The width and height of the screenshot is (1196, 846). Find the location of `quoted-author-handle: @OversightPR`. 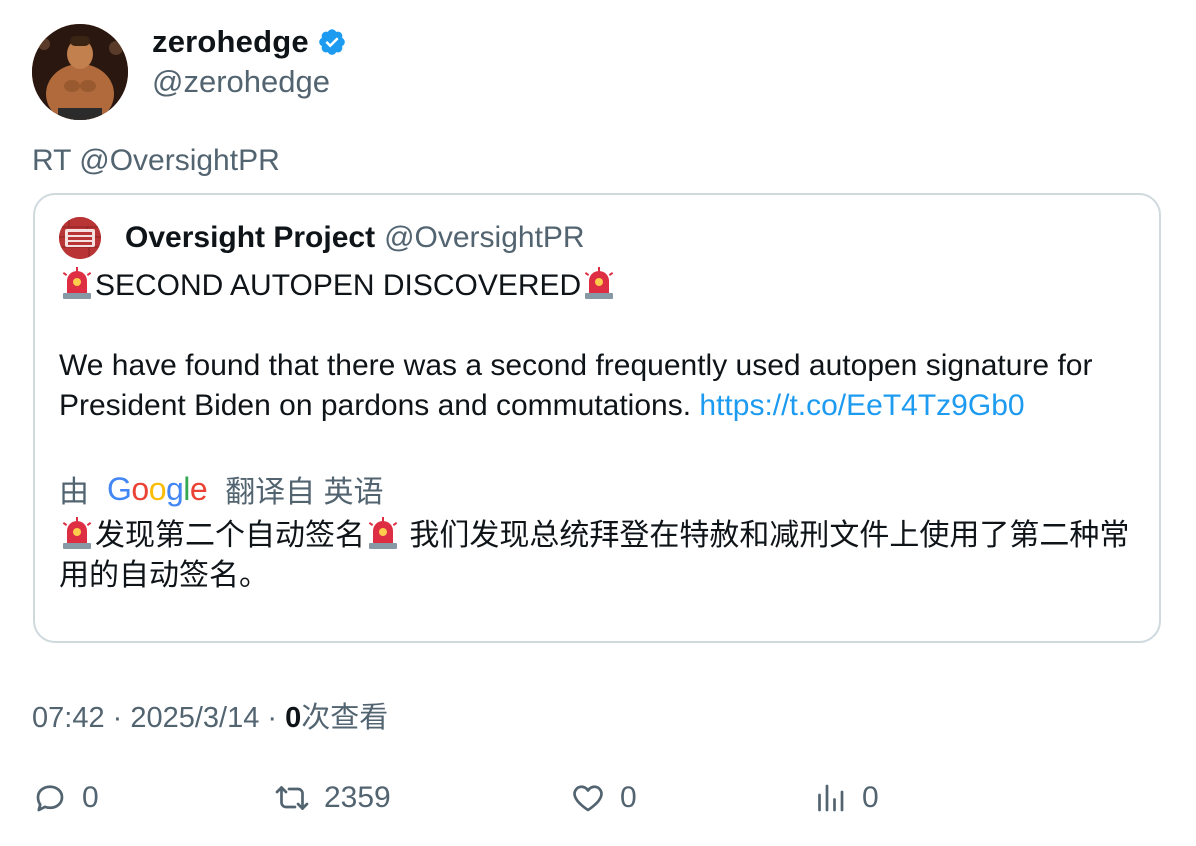

quoted-author-handle: @OversightPR is located at coordinates (484, 238).